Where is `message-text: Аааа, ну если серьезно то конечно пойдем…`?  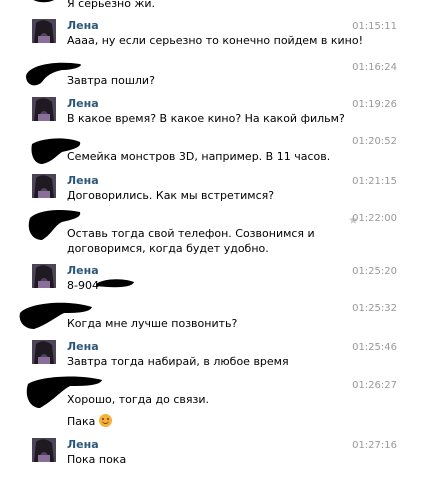 message-text: Аааа, ну если серьезно то конечно пойдем… is located at coordinates (215, 40).